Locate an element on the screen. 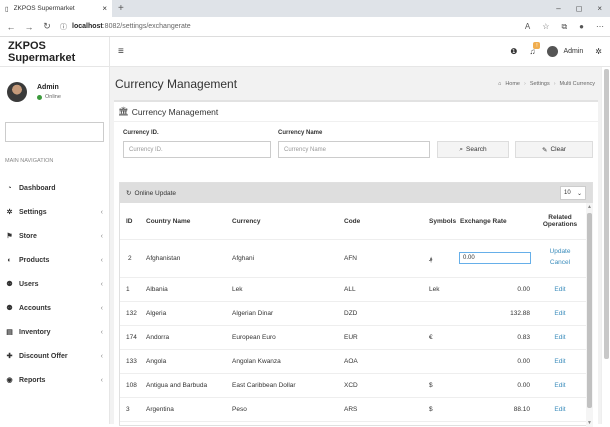 The image size is (610, 427). user-panel: Admin Online is located at coordinates (54, 92).